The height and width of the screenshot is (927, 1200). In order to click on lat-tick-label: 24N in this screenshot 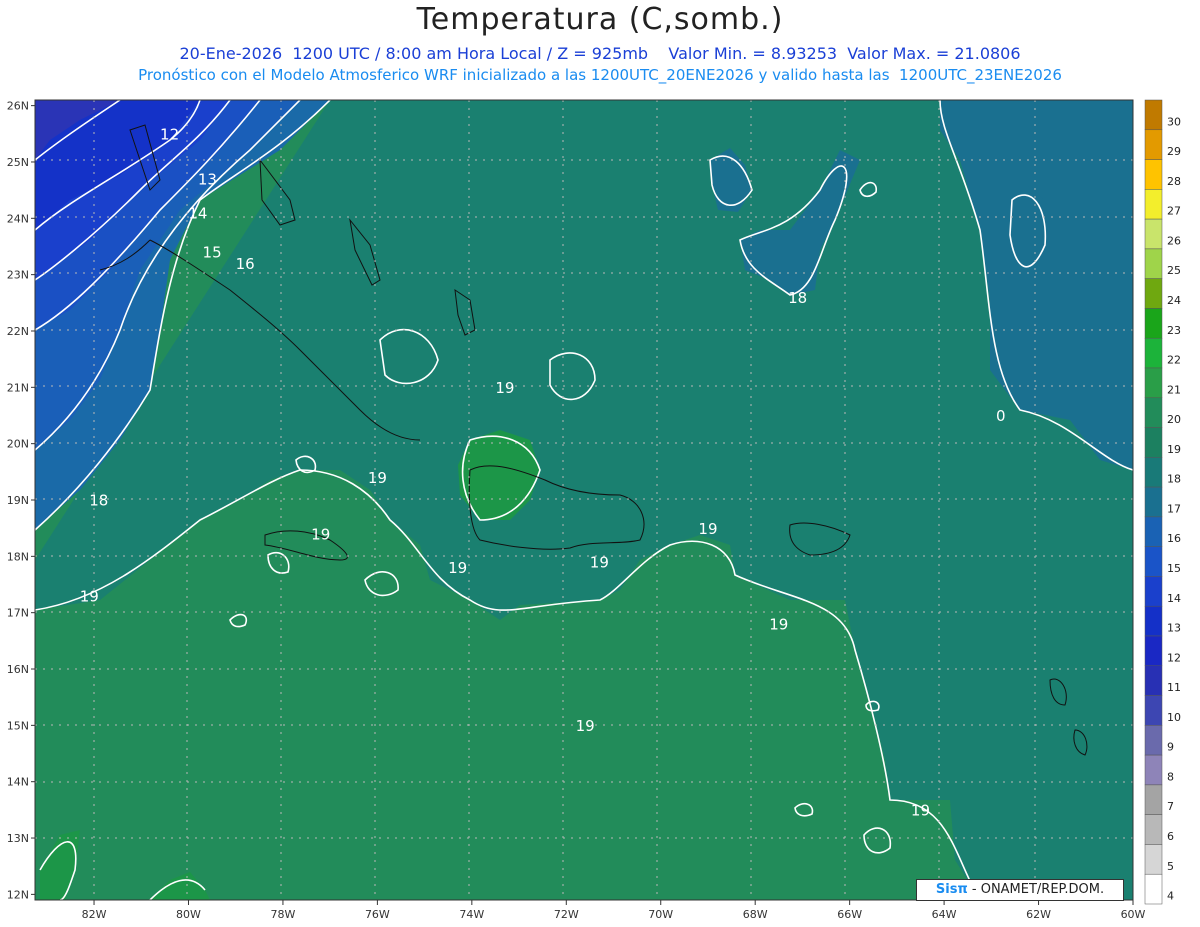, I will do `click(18, 218)`.